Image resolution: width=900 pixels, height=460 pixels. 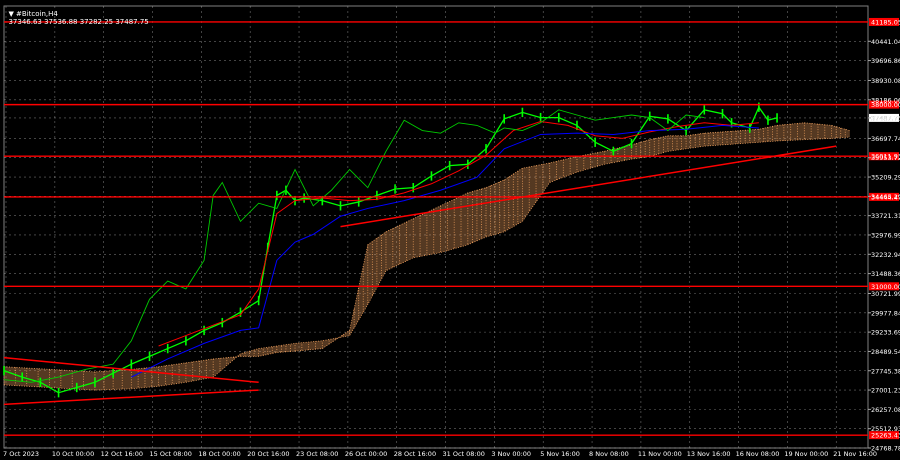 What do you see at coordinates (885, 216) in the screenshot?
I see `y-tick-label: 33721.31` at bounding box center [885, 216].